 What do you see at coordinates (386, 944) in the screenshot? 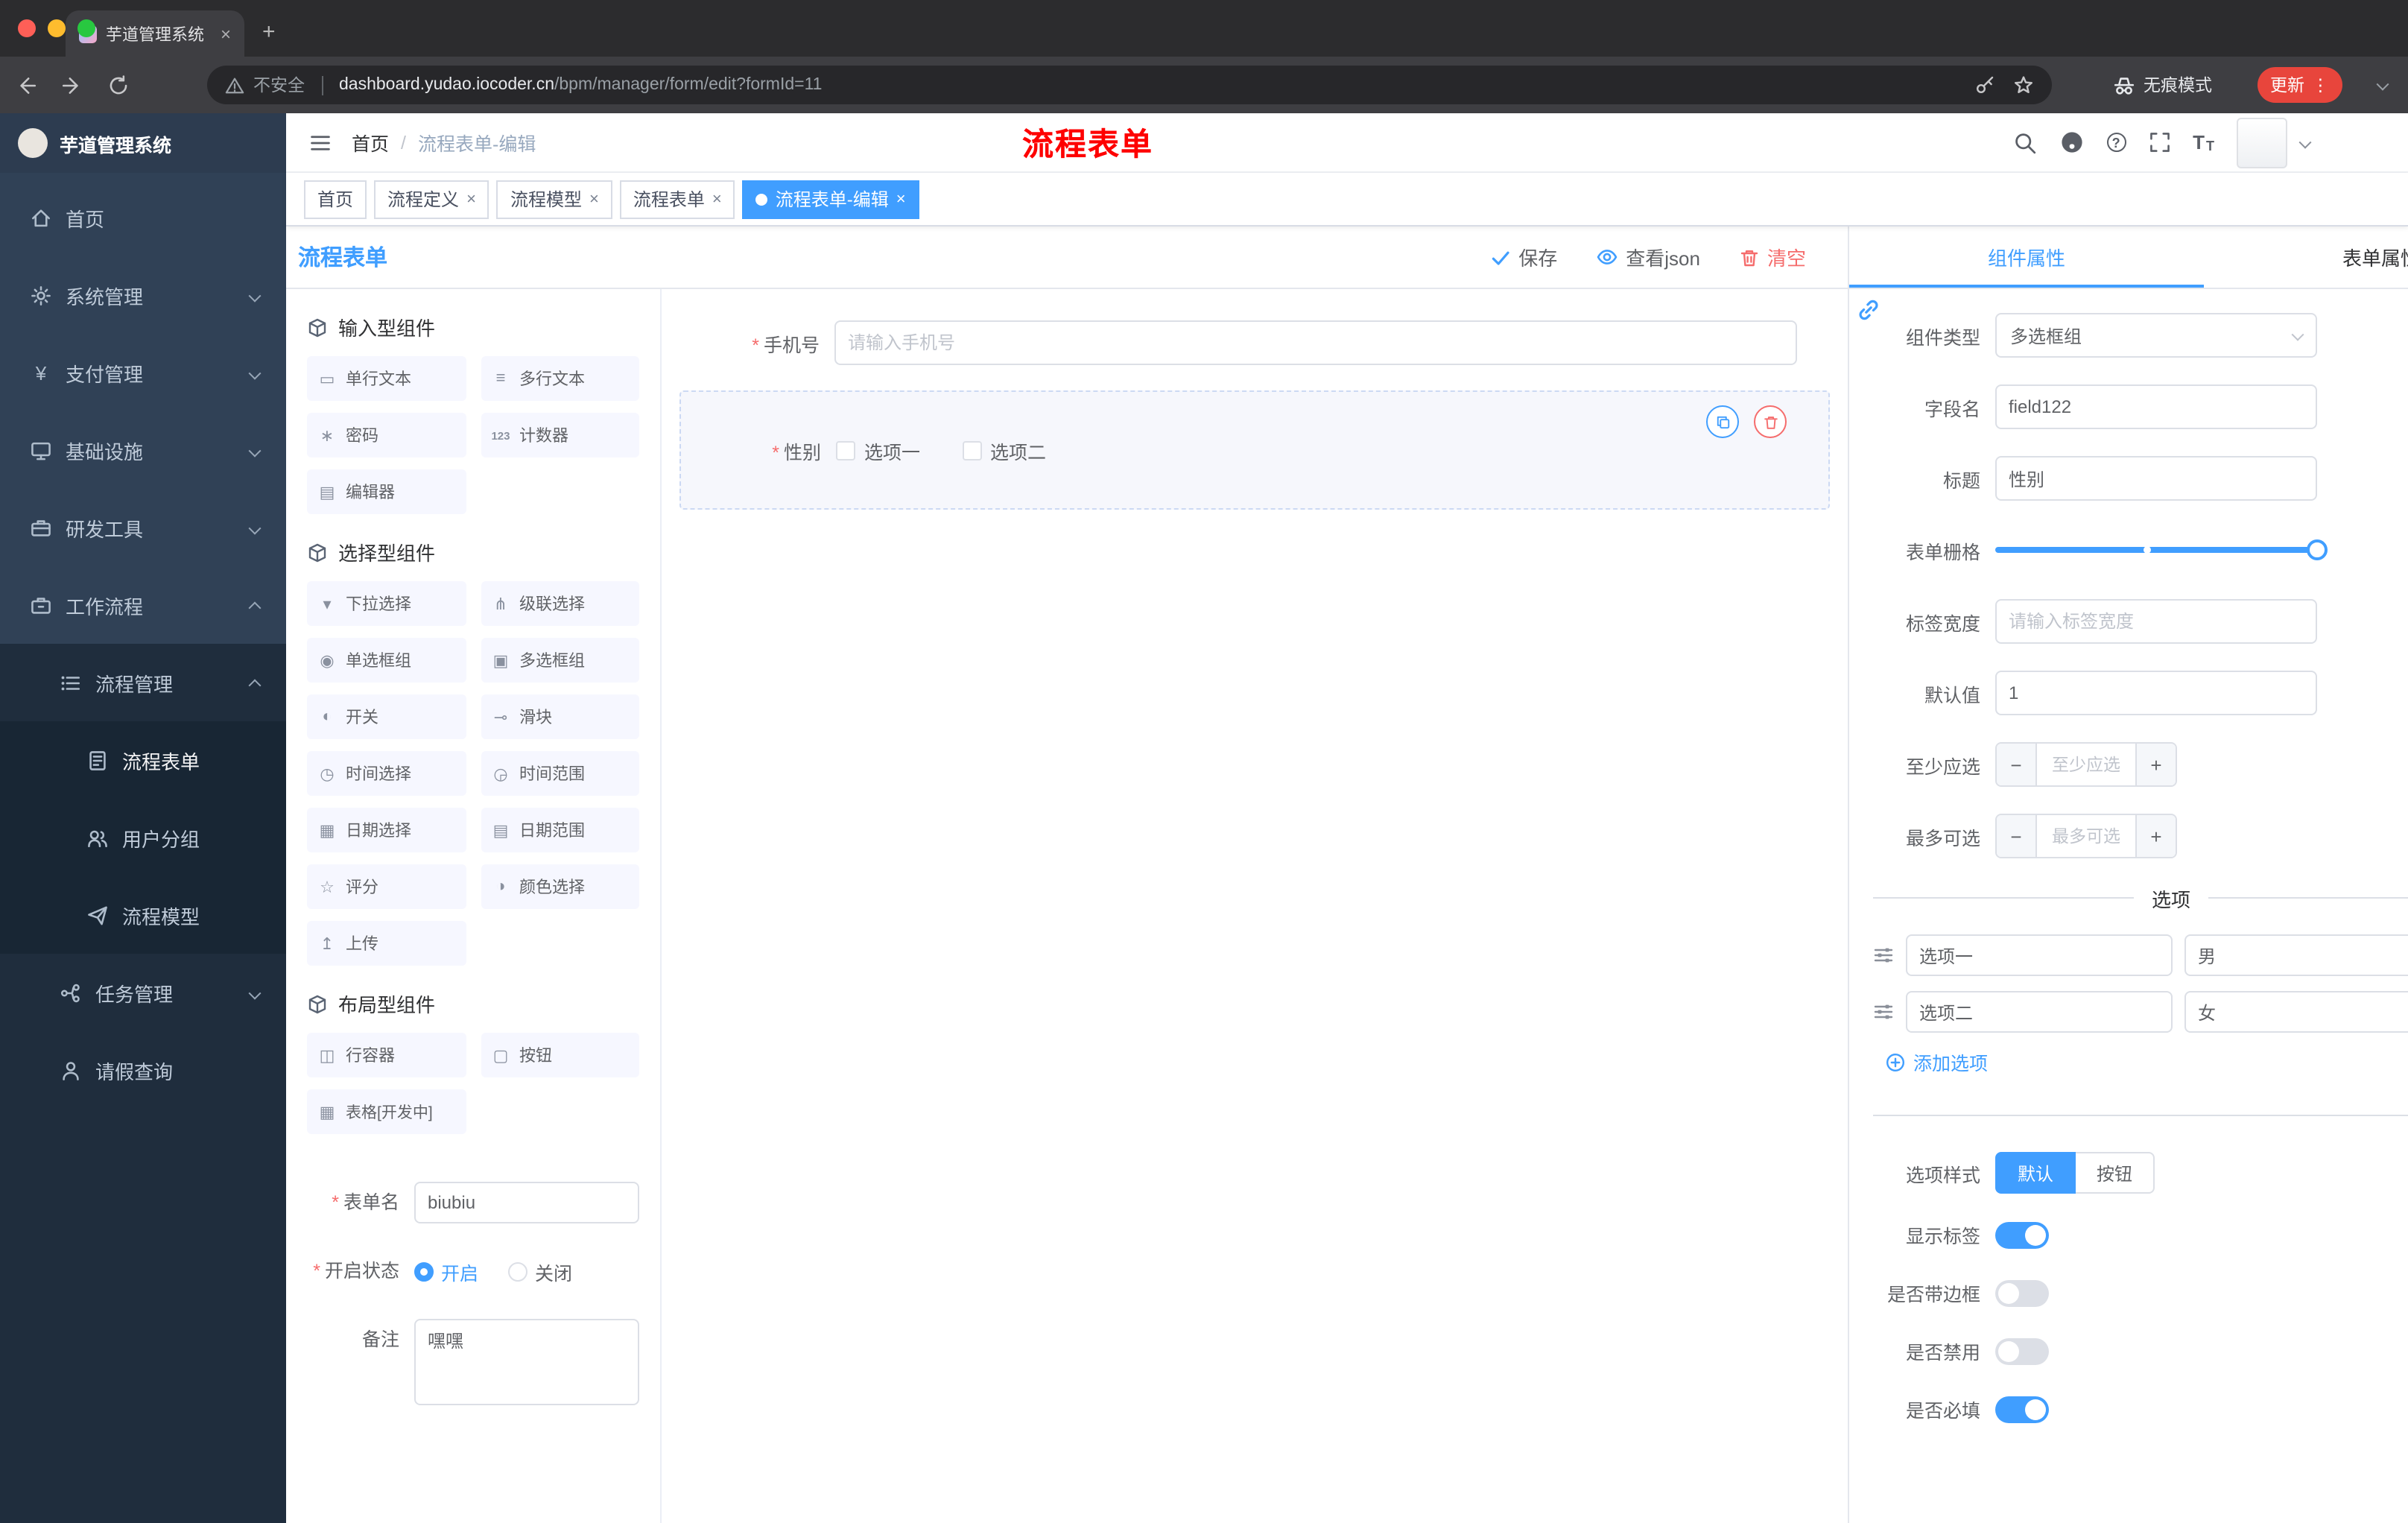
I see `component-upload: ↥ 上传` at bounding box center [386, 944].